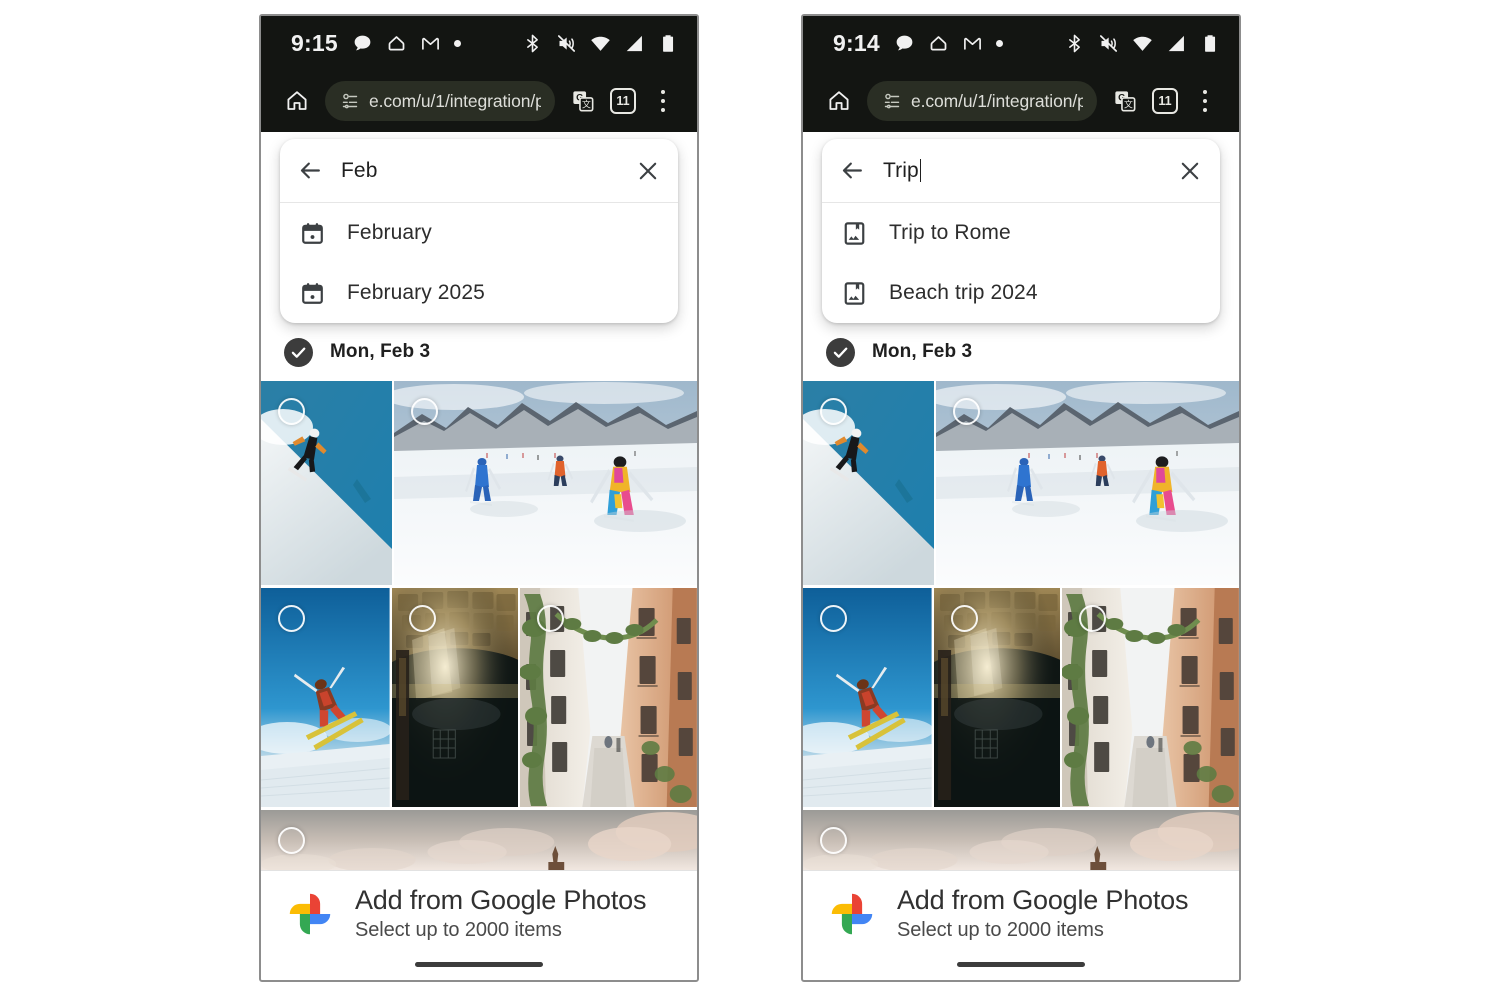 The image size is (1500, 1000). Describe the element at coordinates (479, 233) in the screenshot. I see `search-suggestion-item: February` at that location.